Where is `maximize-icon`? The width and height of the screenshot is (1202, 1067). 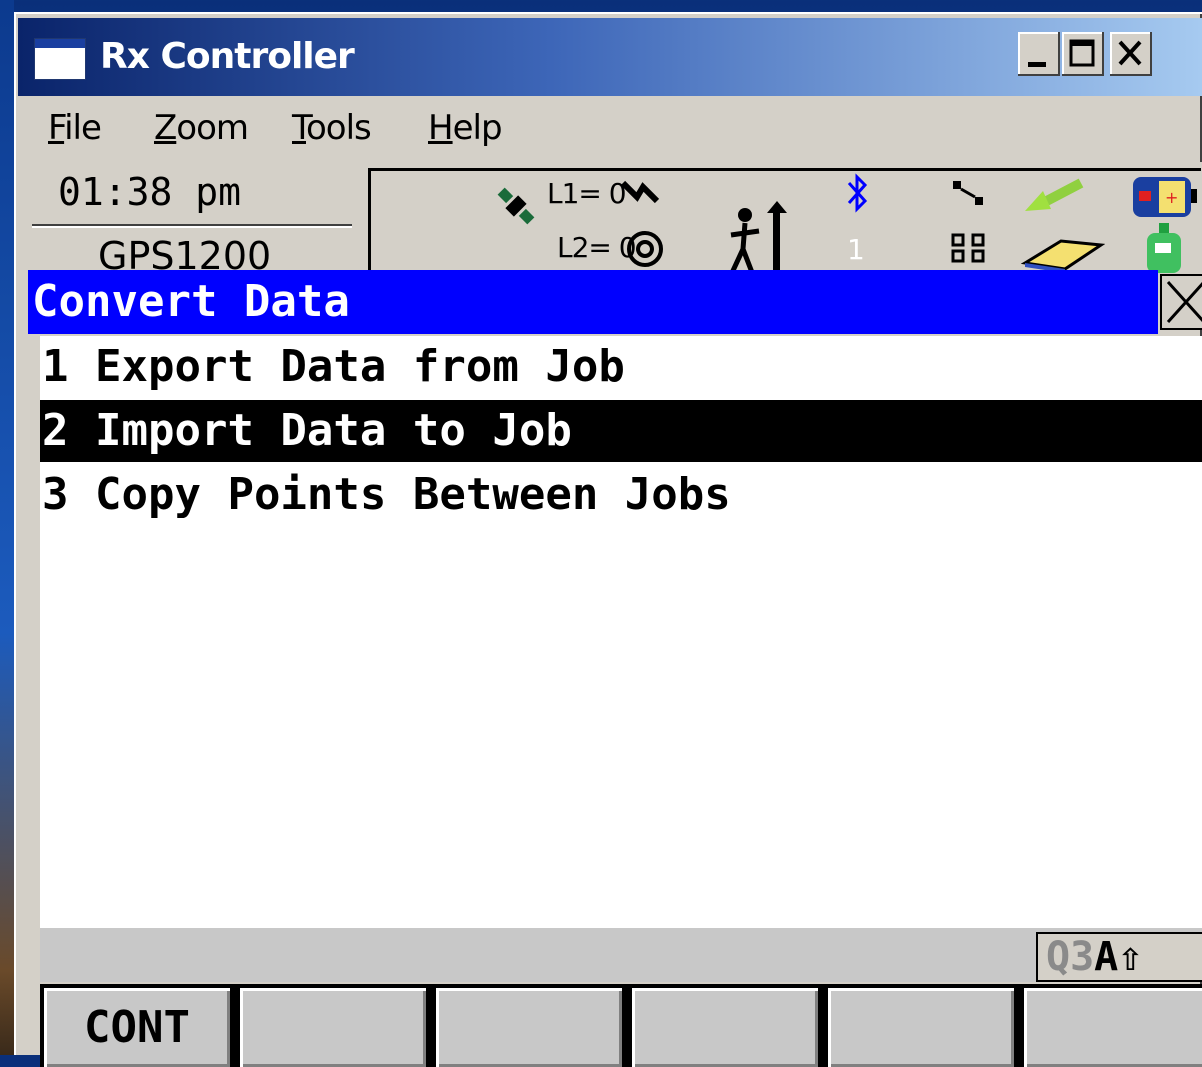
maximize-icon is located at coordinates (1082, 53).